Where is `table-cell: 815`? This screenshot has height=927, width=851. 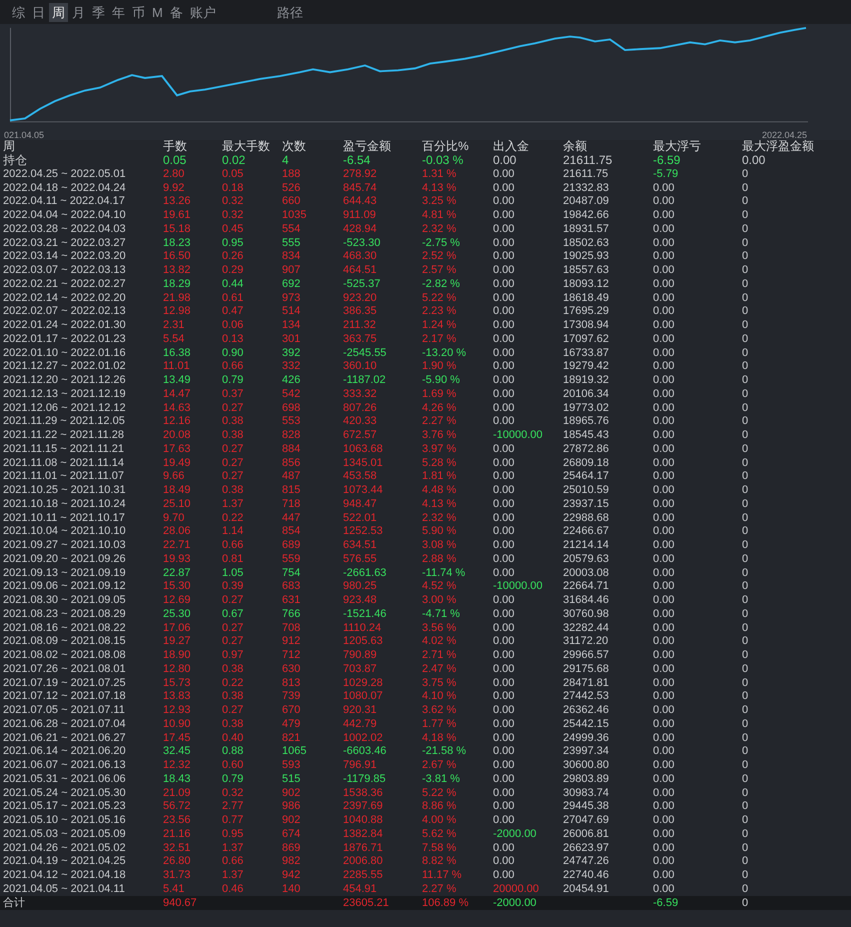 table-cell: 815 is located at coordinates (291, 491).